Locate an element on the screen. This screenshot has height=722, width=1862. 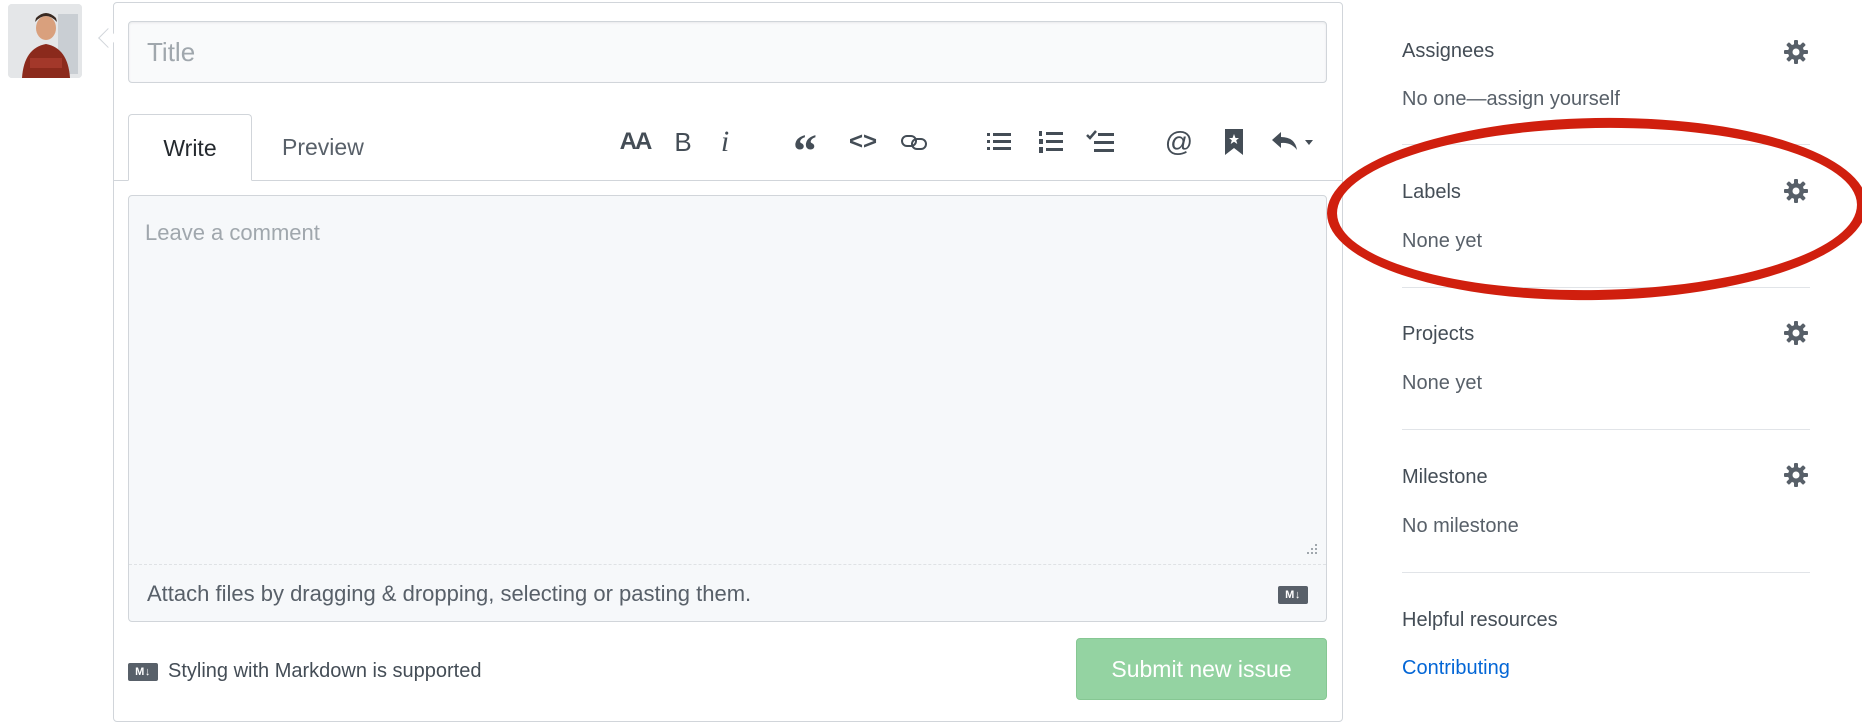
code-icon: <> is located at coordinates (863, 142).